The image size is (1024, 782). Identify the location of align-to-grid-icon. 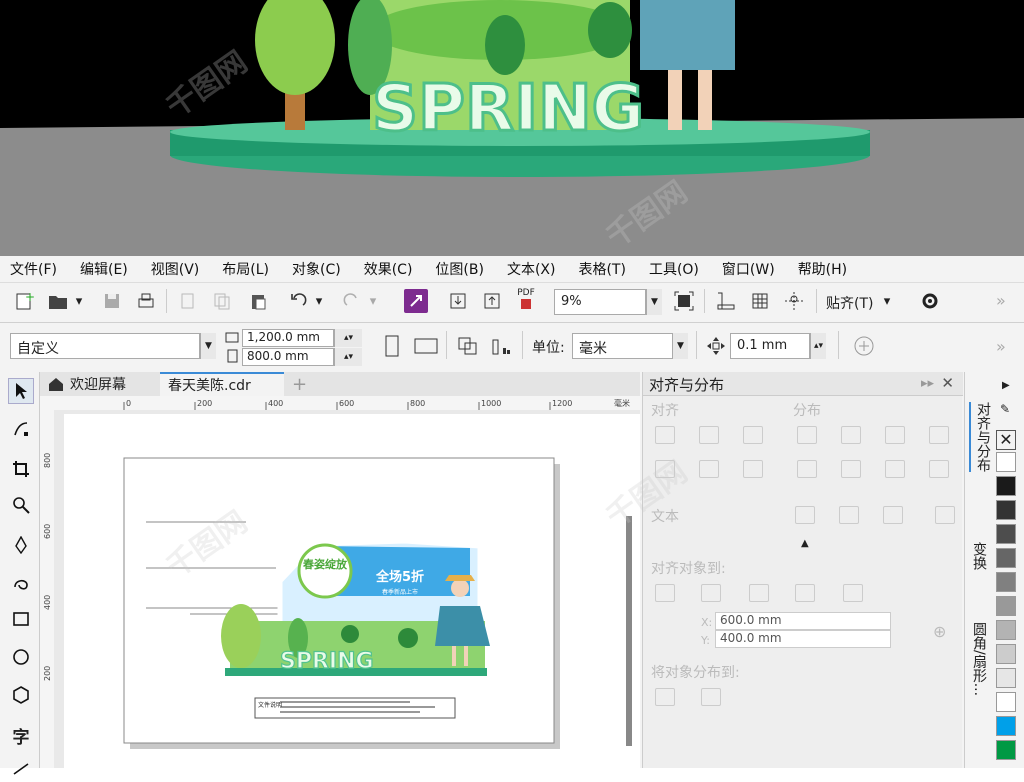
(805, 593).